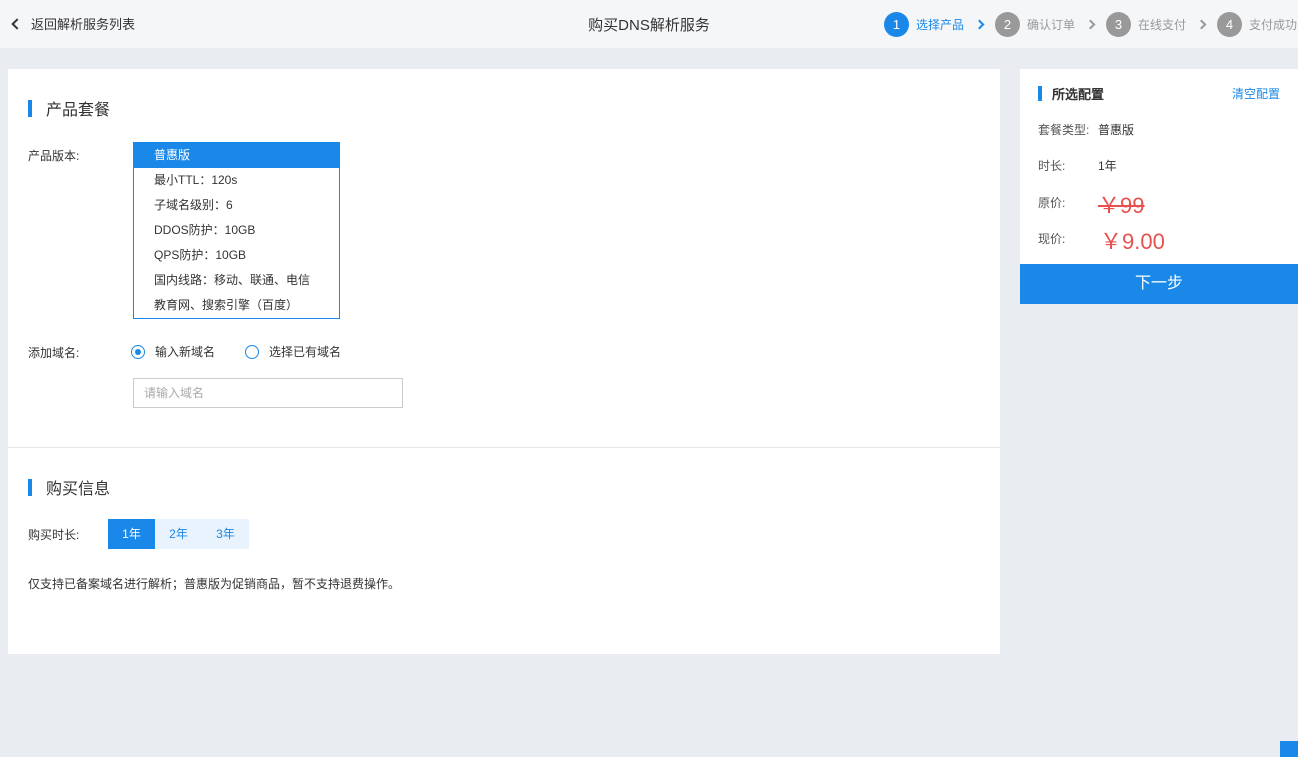 The width and height of the screenshot is (1298, 757). What do you see at coordinates (78, 110) in the screenshot?
I see `section-title-text: 产品套餐` at bounding box center [78, 110].